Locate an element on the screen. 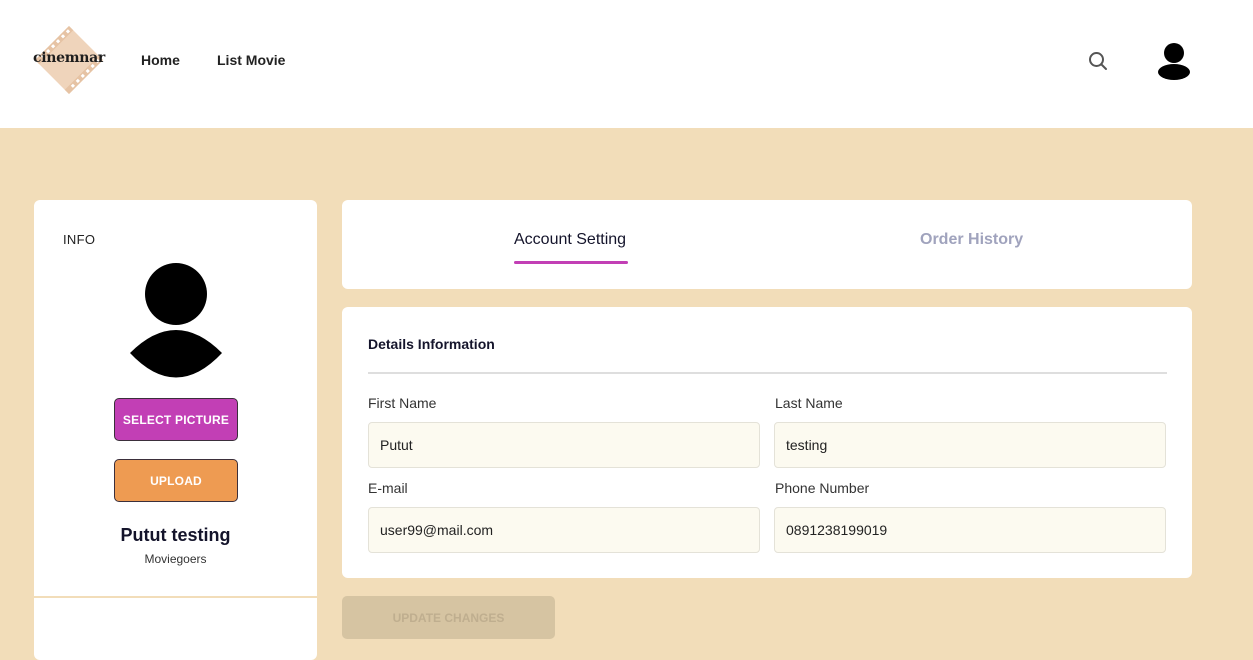  user-icon is located at coordinates (1174, 61).